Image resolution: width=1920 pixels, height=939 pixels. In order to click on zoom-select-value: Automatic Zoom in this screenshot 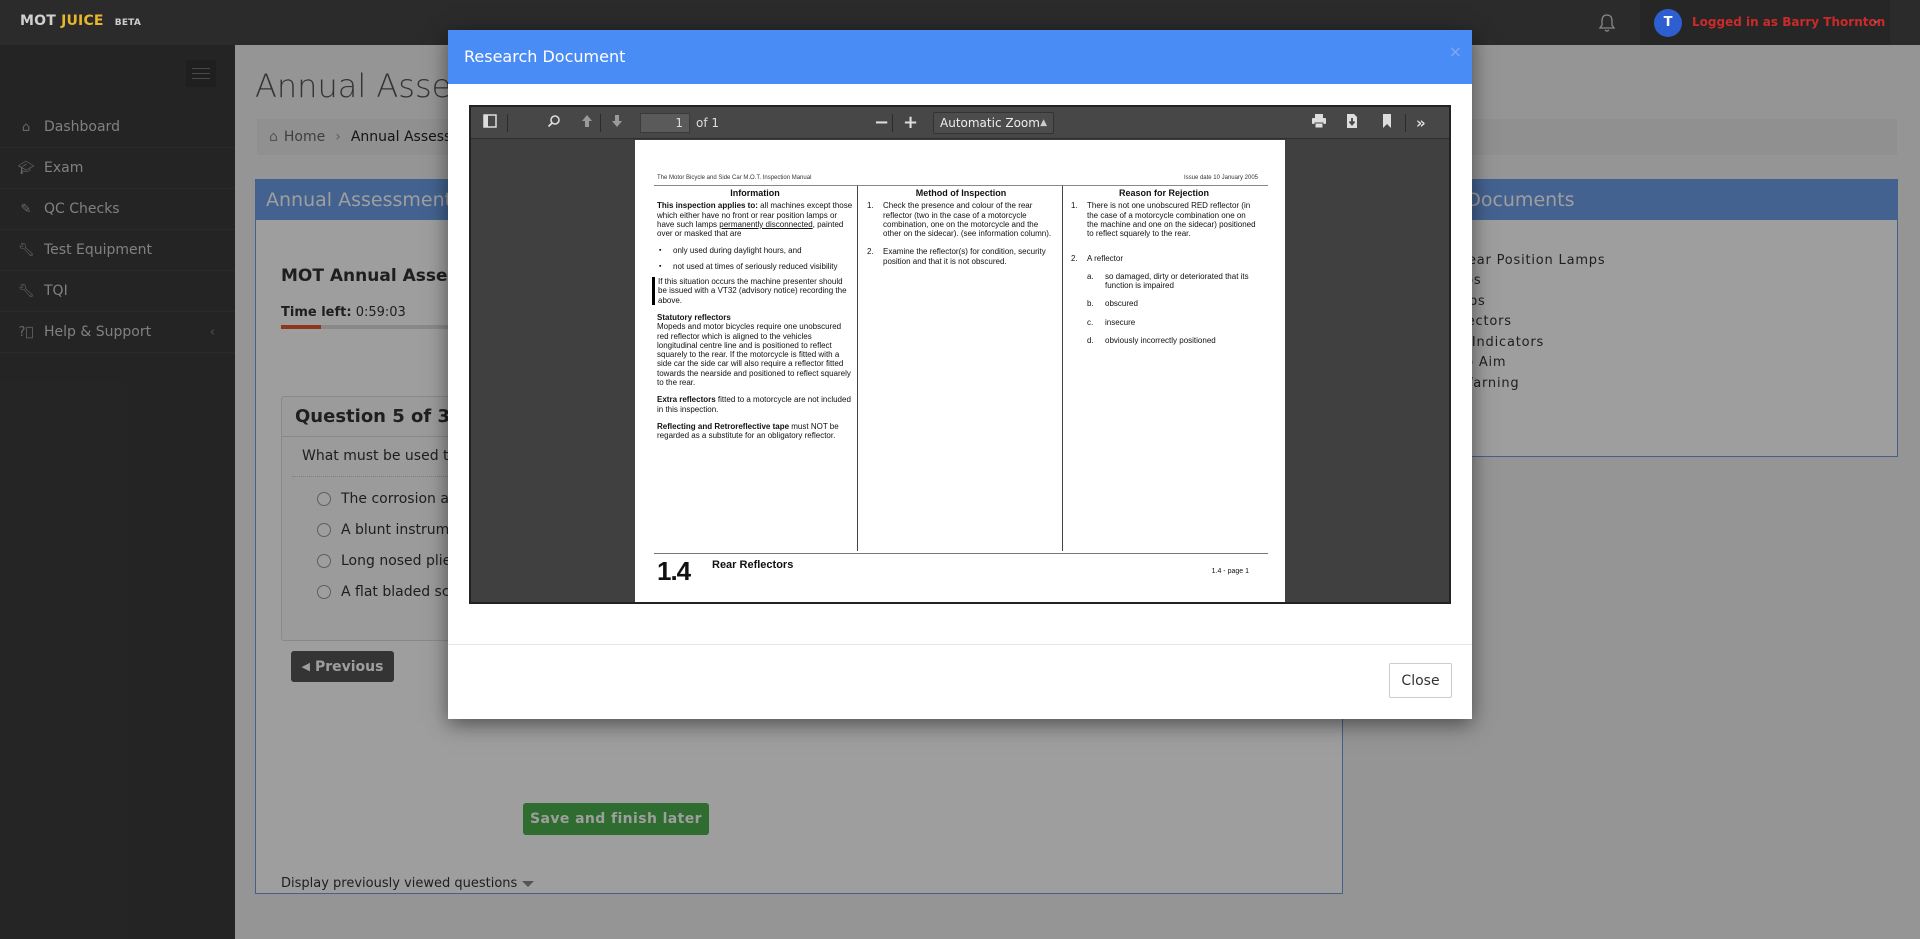, I will do `click(990, 123)`.